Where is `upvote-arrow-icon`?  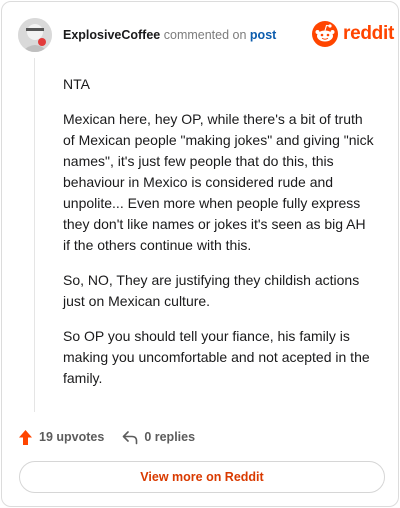
upvote-arrow-icon is located at coordinates (25, 437).